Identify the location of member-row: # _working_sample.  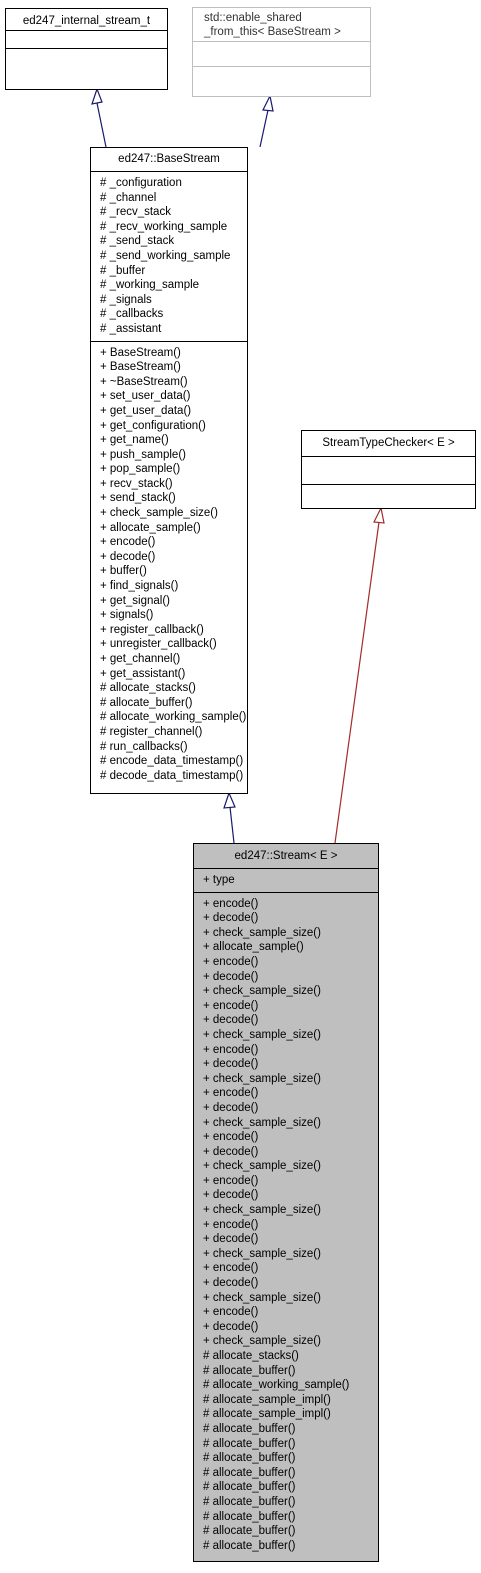
(150, 285).